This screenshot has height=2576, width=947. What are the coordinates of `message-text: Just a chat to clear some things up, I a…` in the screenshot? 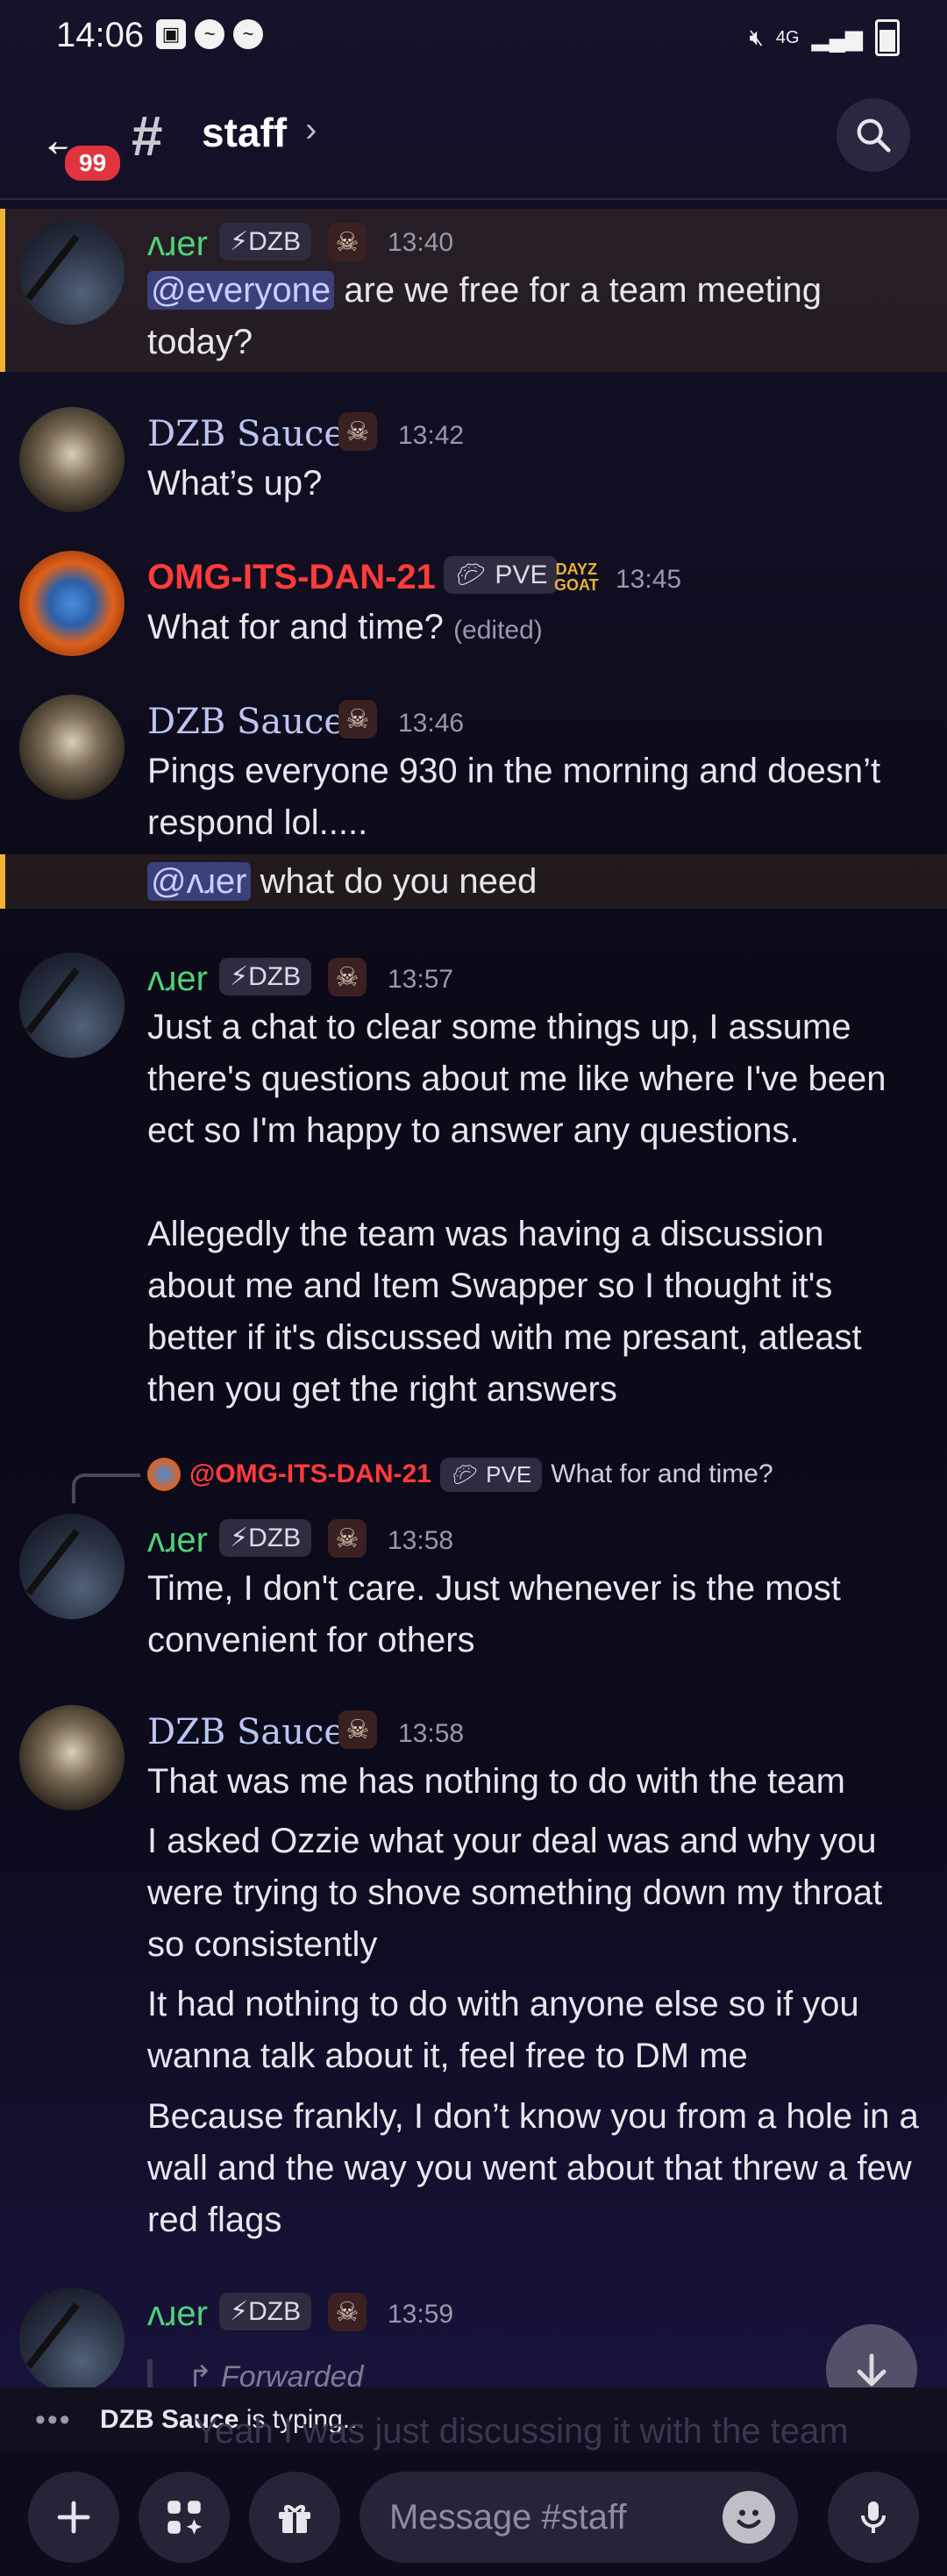 It's located at (516, 1209).